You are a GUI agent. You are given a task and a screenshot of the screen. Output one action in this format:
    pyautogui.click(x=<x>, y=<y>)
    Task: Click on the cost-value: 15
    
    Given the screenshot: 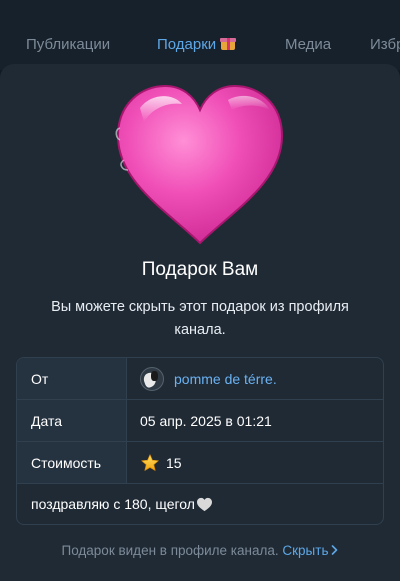 What is the action you would take?
    pyautogui.click(x=255, y=462)
    